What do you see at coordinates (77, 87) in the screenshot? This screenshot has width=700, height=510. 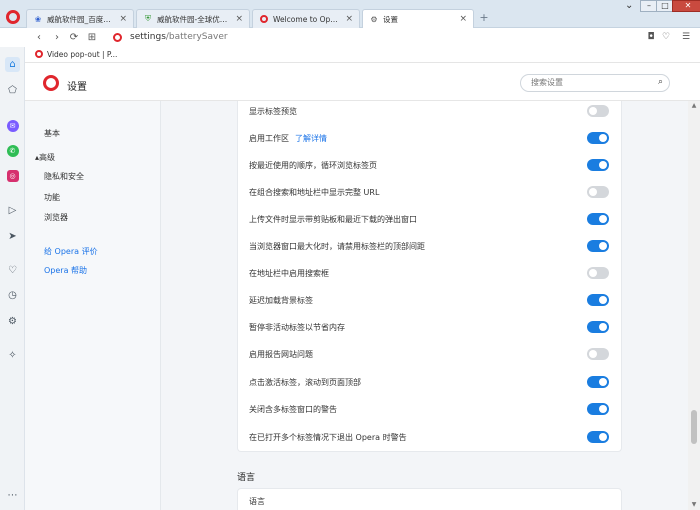 I see `page-title: 设置` at bounding box center [77, 87].